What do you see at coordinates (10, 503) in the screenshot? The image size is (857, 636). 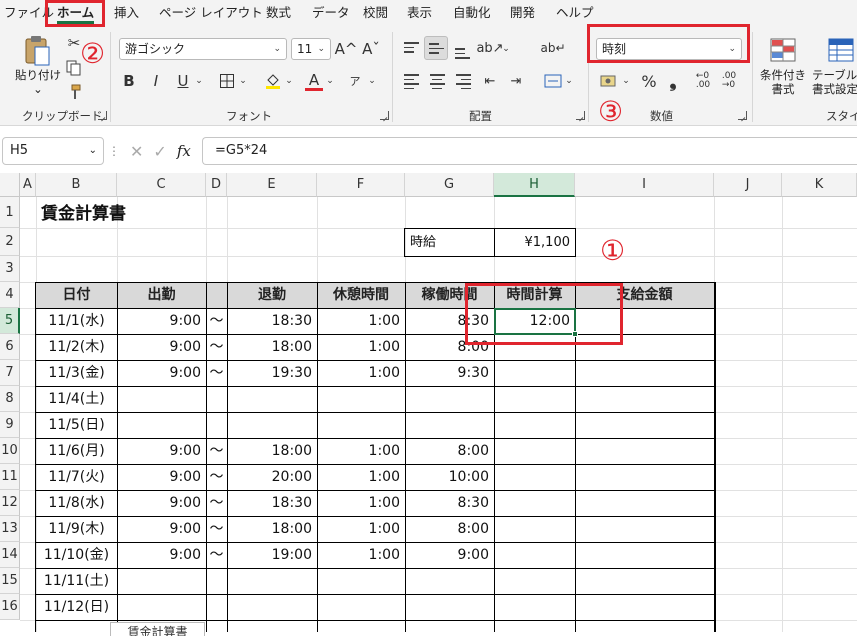 I see `row-header-12: 12` at bounding box center [10, 503].